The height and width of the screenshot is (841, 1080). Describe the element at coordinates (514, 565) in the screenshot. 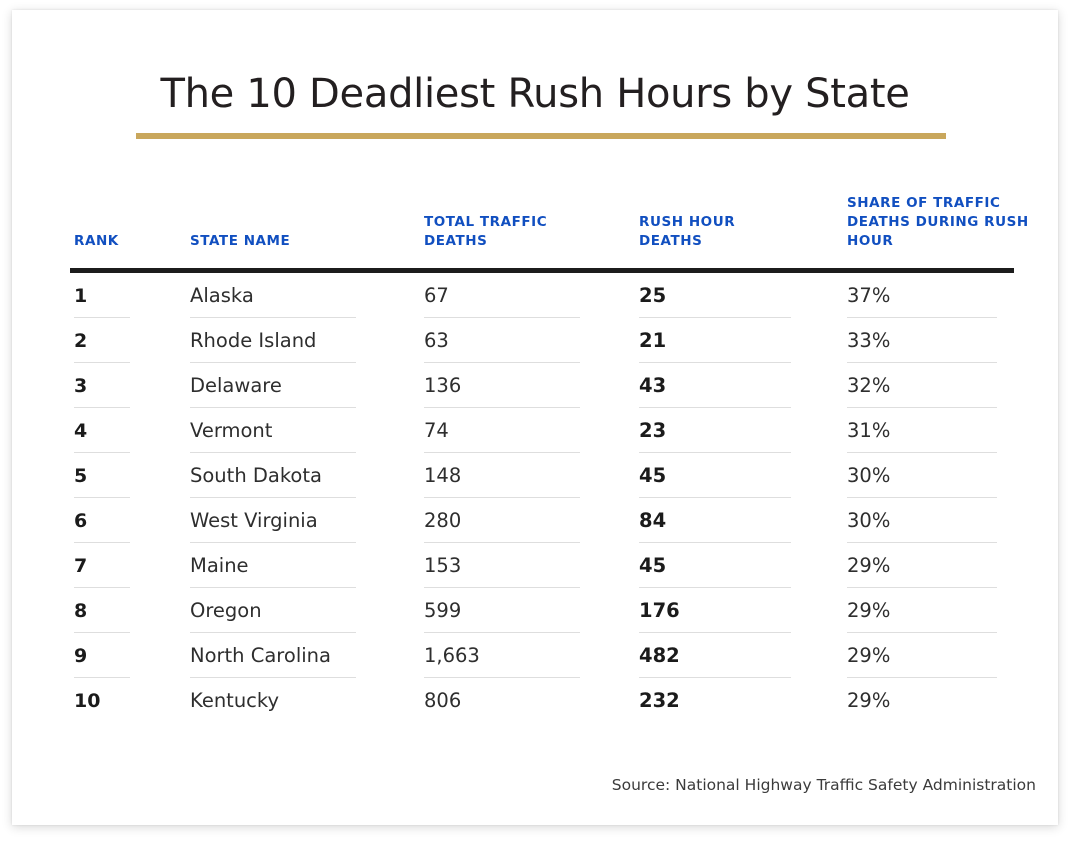

I see `cell-total-traffic-deaths: 153` at that location.